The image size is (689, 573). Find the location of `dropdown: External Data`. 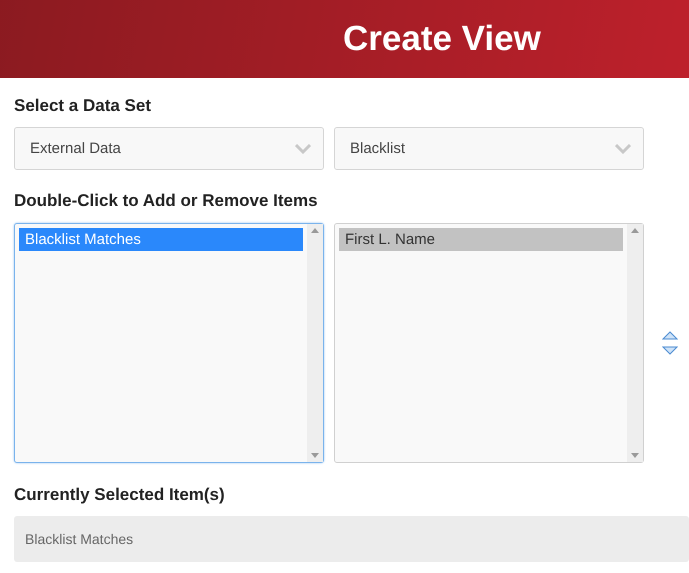

dropdown: External Data is located at coordinates (169, 148).